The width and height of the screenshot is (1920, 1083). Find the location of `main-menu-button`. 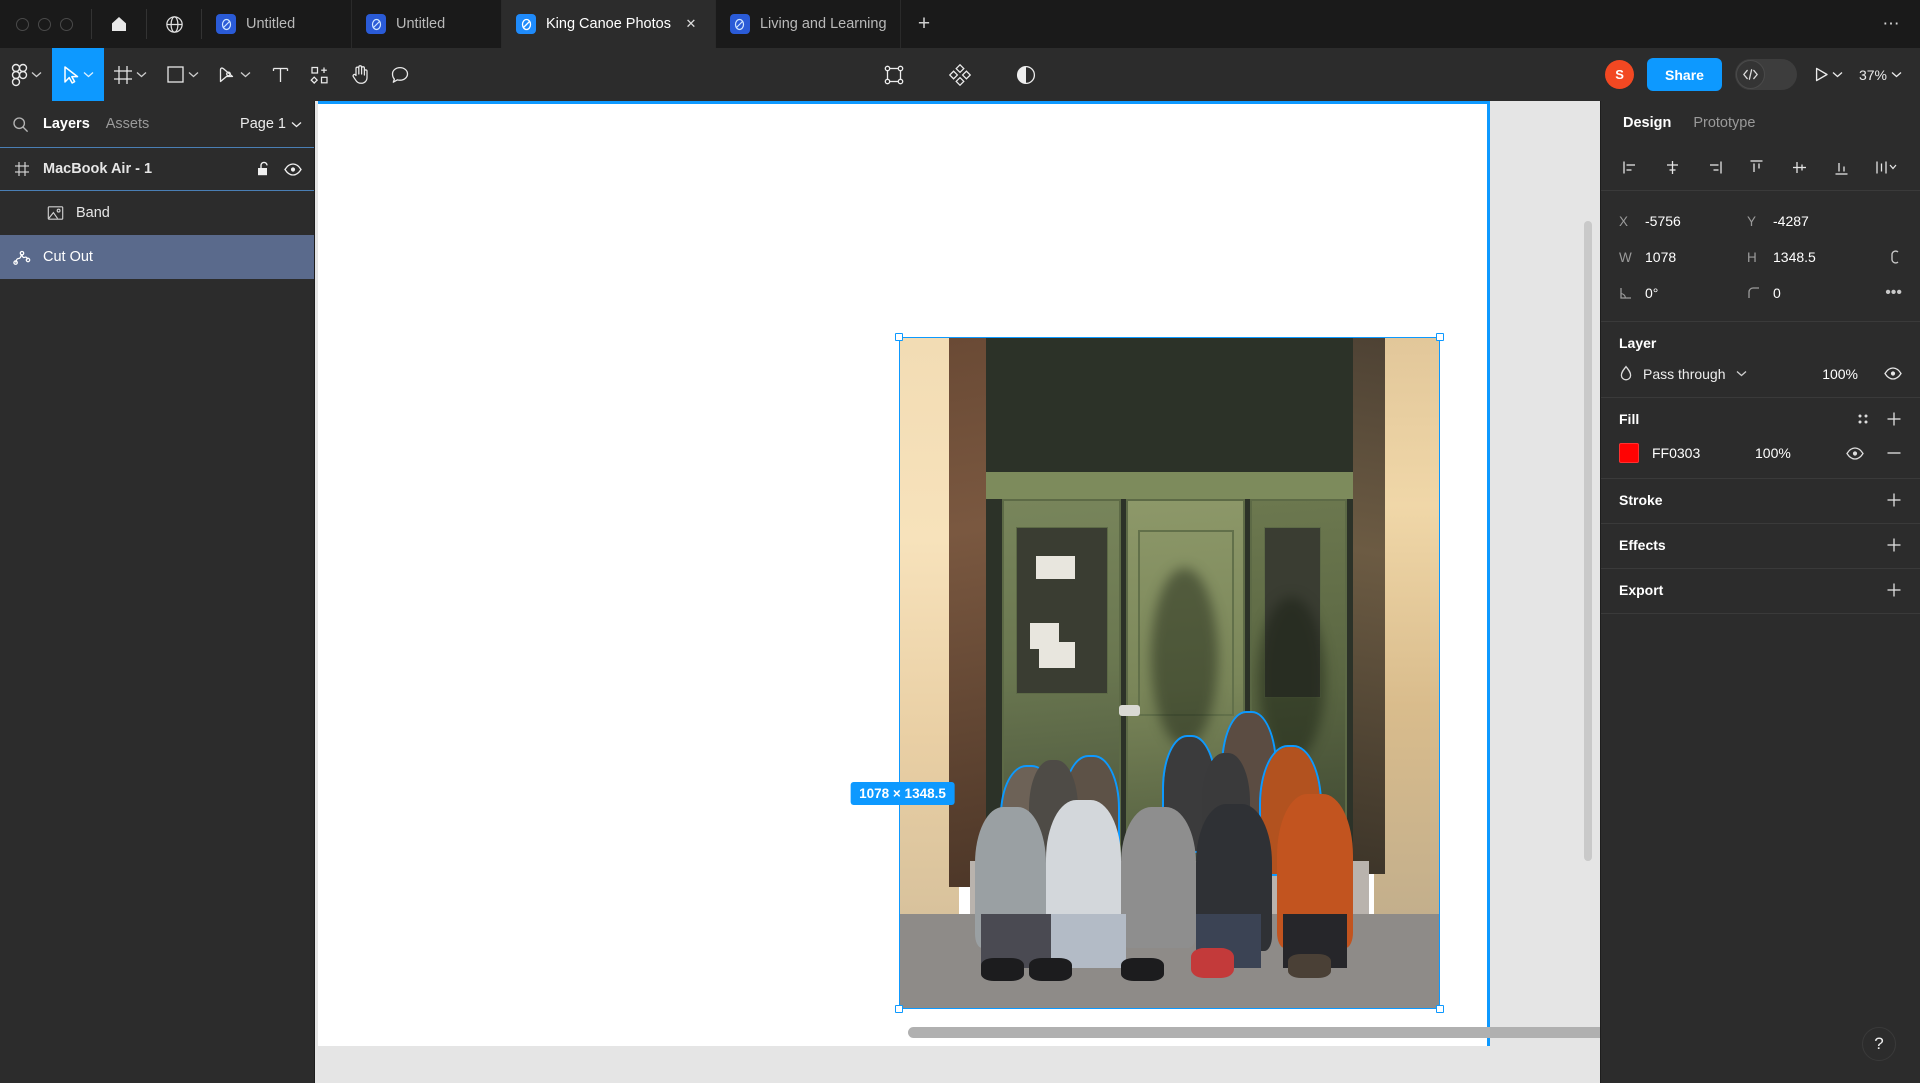

main-menu-button is located at coordinates (26, 74).